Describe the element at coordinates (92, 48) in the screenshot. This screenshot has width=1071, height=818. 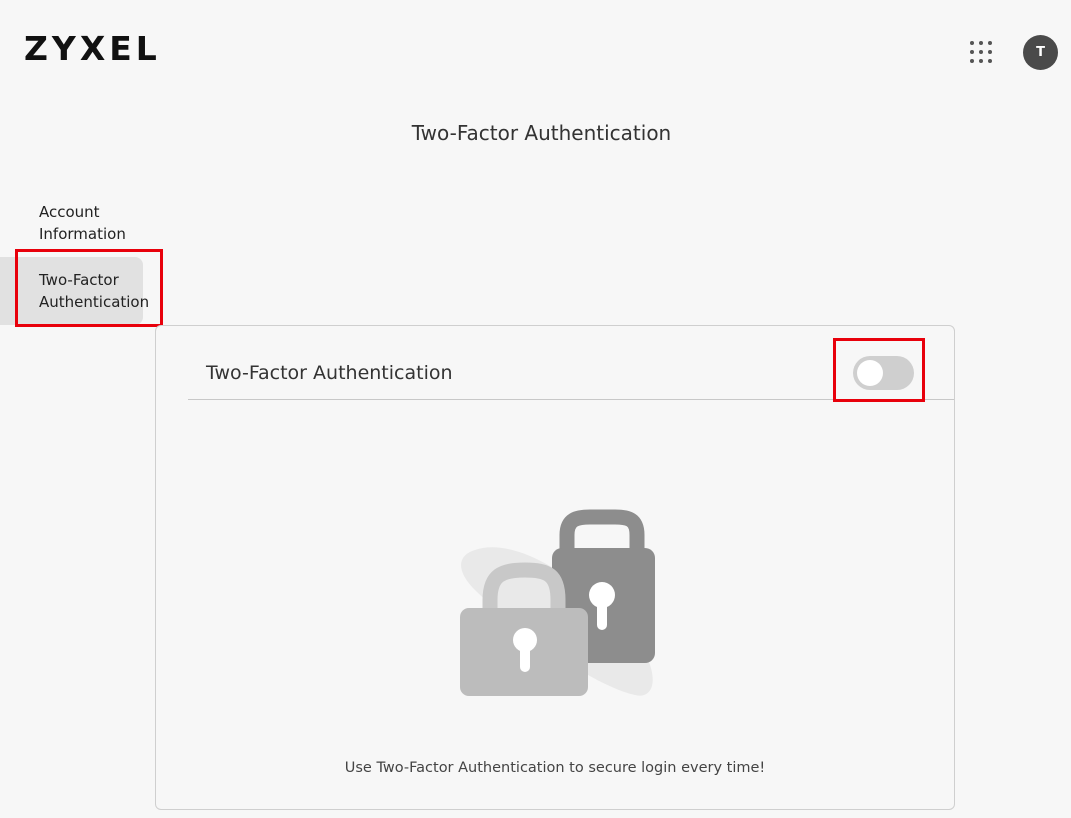
I see `zyxel-logo: ZYXEL` at that location.